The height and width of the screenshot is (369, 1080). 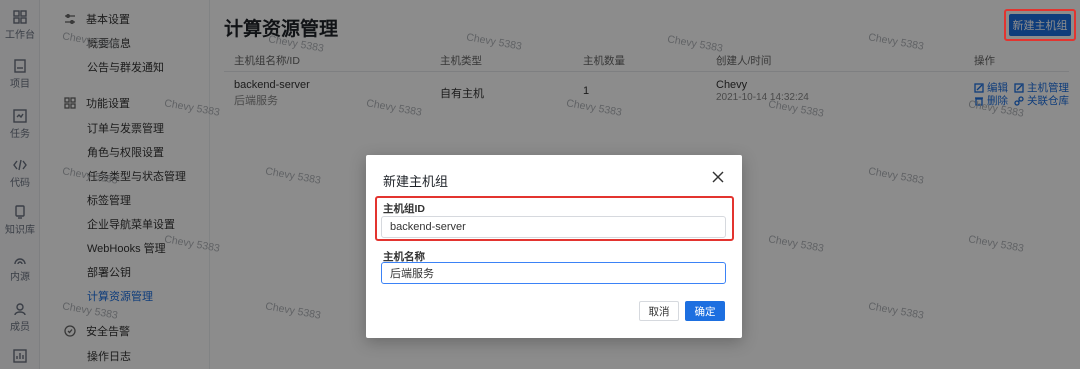 What do you see at coordinates (553, 227) in the screenshot?
I see `host-group-id-input` at bounding box center [553, 227].